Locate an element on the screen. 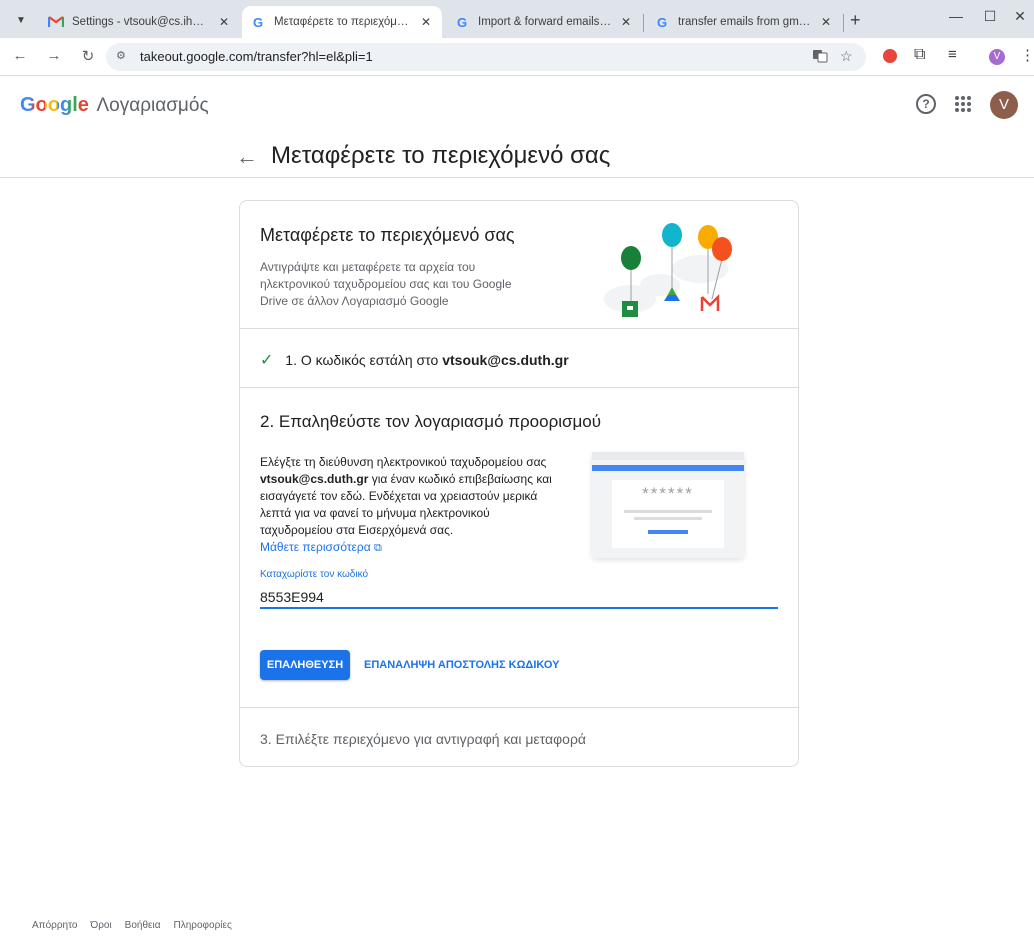 The image size is (1034, 943). step2-desc-email: vtsouk@cs.duth.gr is located at coordinates (314, 479).